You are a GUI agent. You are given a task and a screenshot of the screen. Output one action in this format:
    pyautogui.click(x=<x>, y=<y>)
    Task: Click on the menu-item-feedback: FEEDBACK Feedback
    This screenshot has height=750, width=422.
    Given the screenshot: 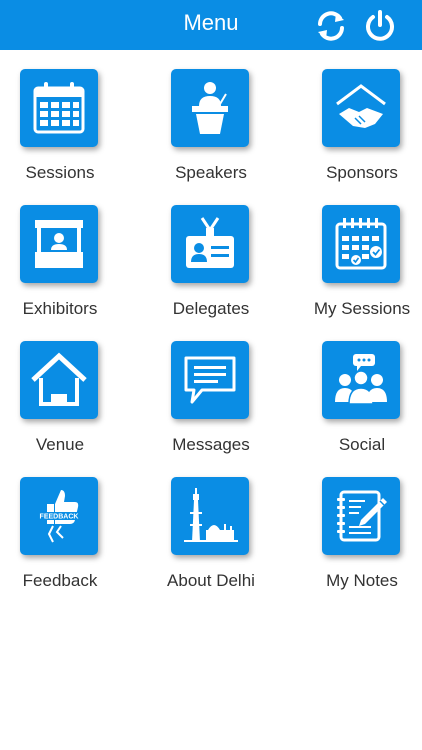 What is the action you would take?
    pyautogui.click(x=60, y=545)
    